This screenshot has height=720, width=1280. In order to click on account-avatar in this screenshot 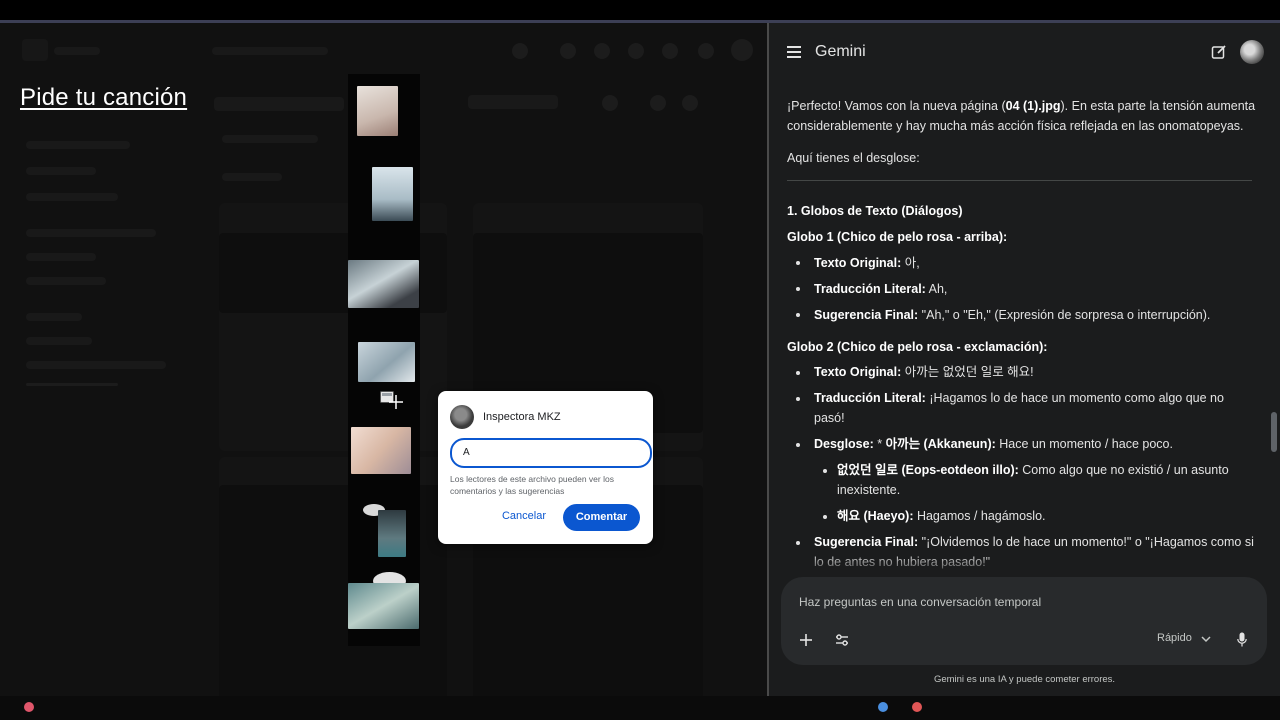, I will do `click(1252, 52)`.